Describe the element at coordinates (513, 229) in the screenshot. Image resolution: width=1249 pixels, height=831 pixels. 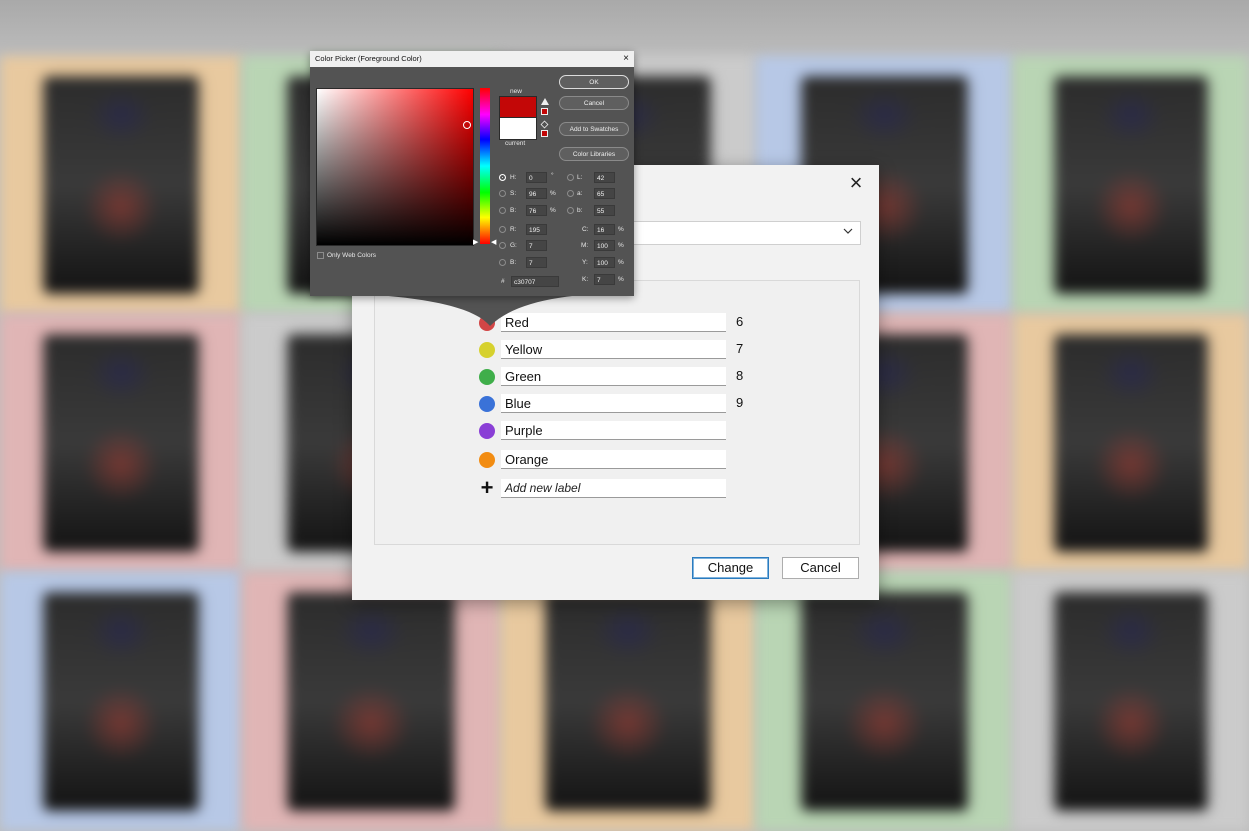
I see `r-label: R:` at that location.